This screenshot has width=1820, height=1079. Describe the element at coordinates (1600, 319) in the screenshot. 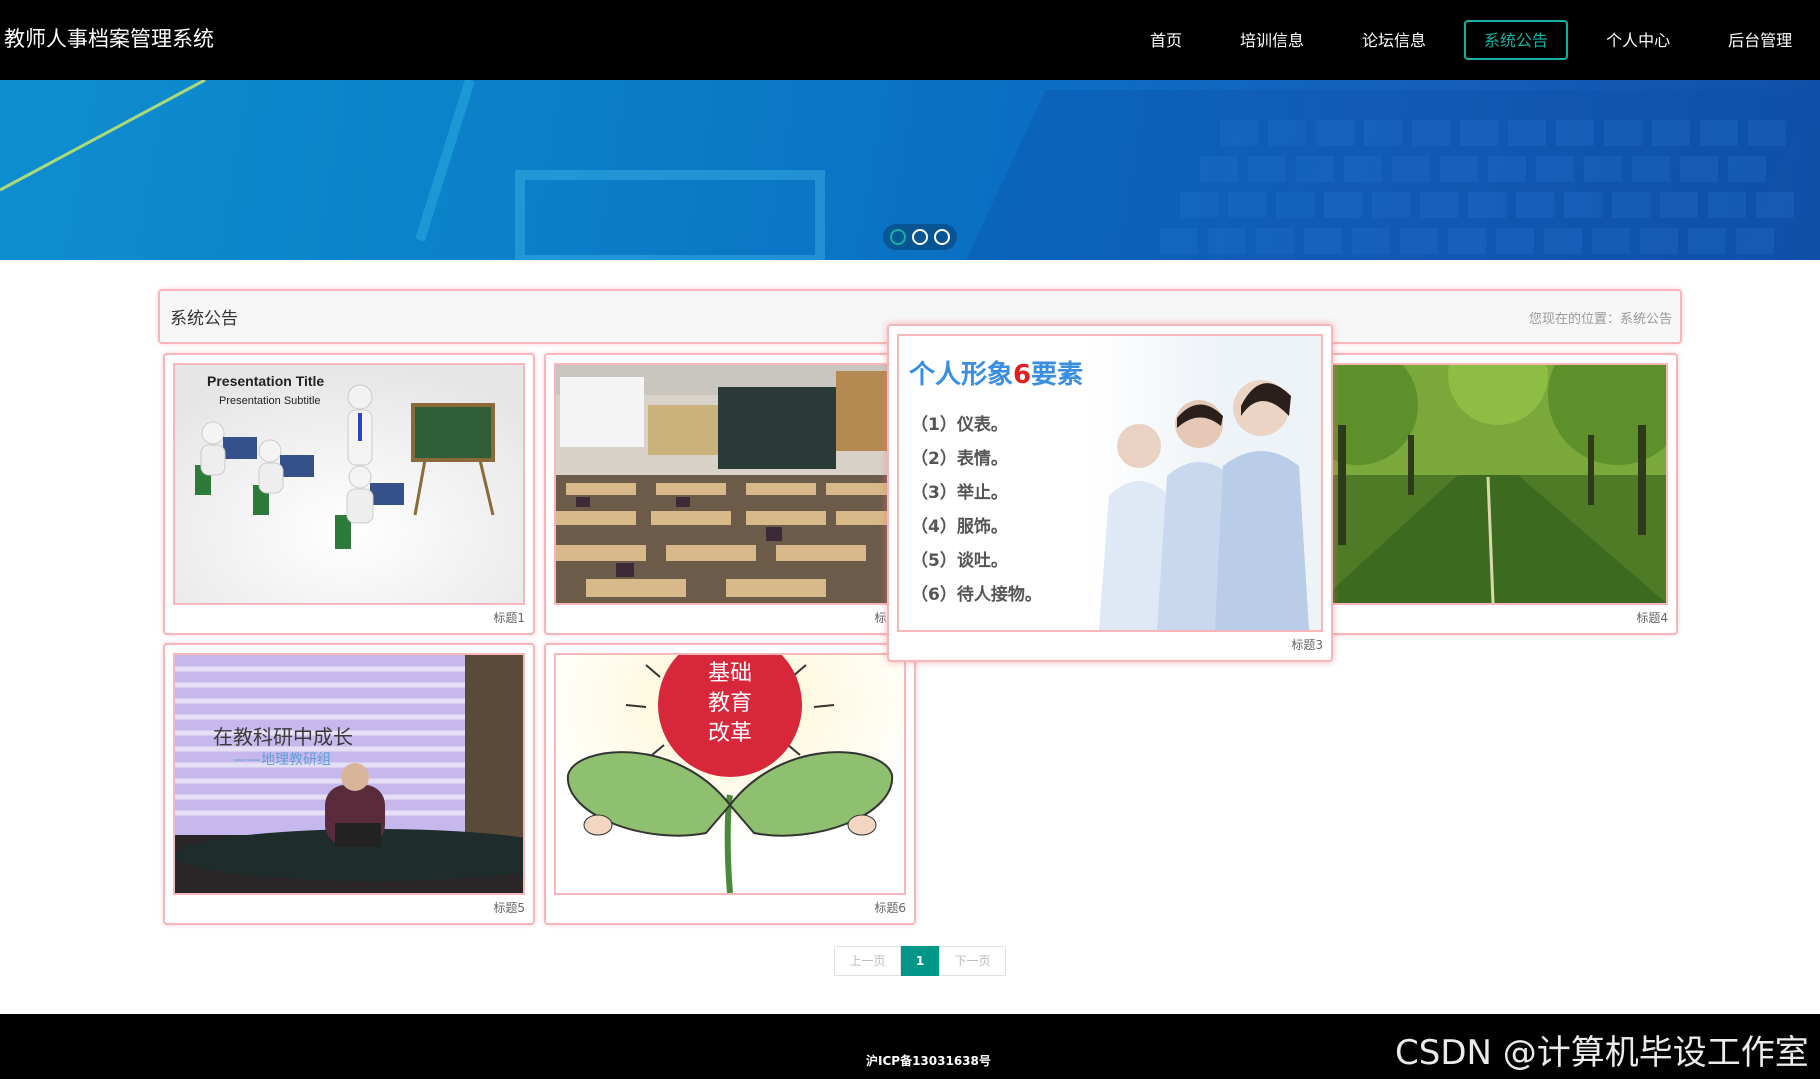

I see `breadcrumb: 您现在的位置：系统公告` at that location.